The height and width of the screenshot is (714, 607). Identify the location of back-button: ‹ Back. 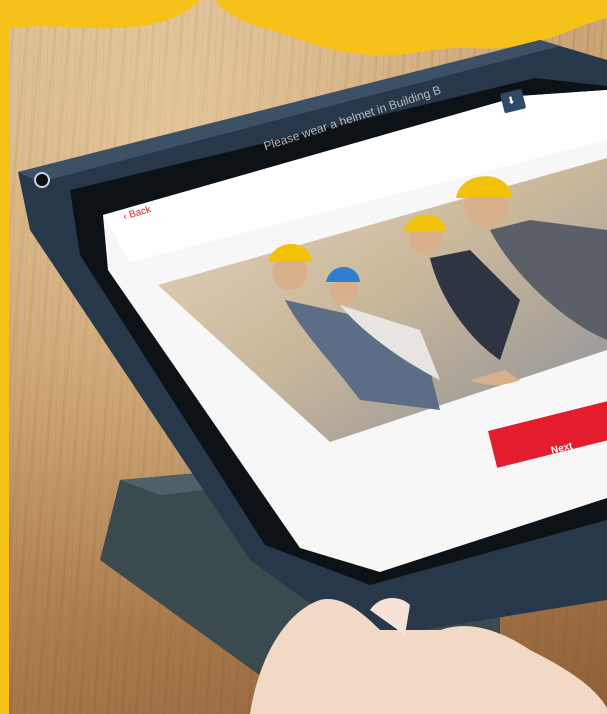
(137, 213).